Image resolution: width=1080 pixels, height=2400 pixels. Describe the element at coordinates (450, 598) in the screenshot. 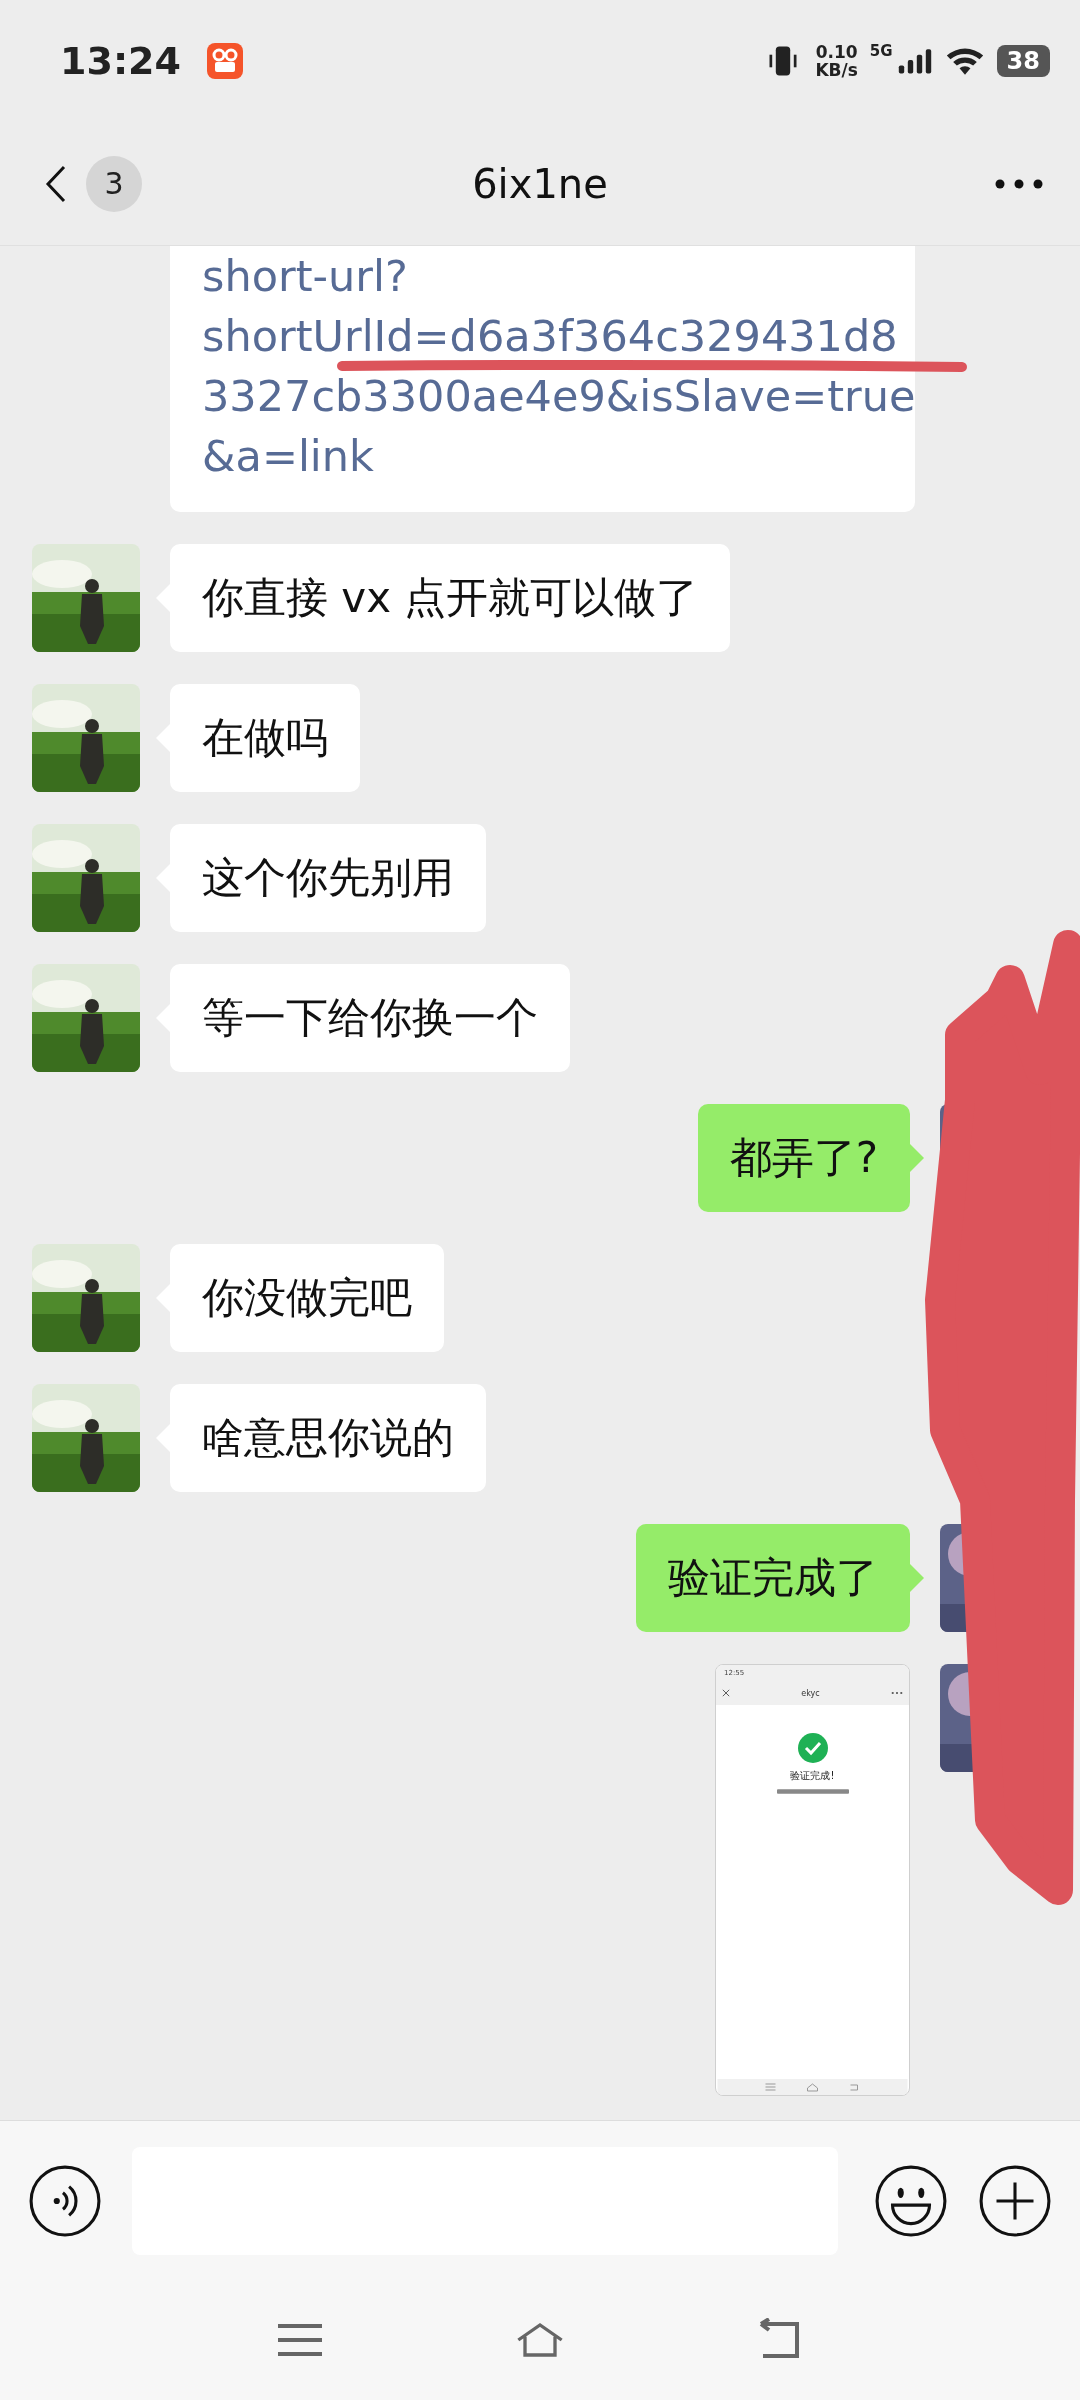

I see `message-bubble: 你直接 vx 点开就可以做了` at that location.